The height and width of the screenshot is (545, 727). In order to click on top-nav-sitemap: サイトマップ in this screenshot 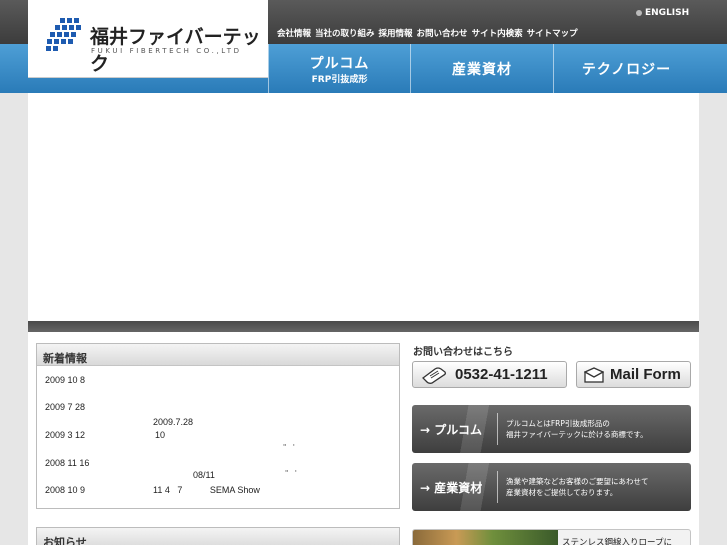, I will do `click(552, 33)`.